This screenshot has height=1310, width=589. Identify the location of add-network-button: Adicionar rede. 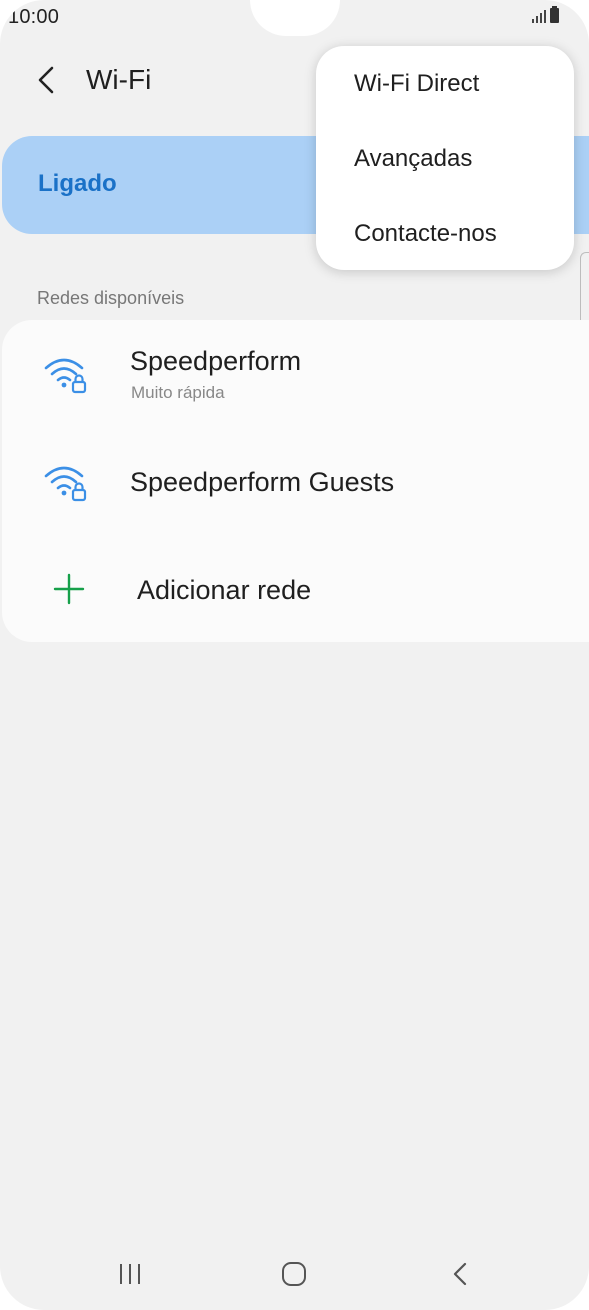
(295, 596).